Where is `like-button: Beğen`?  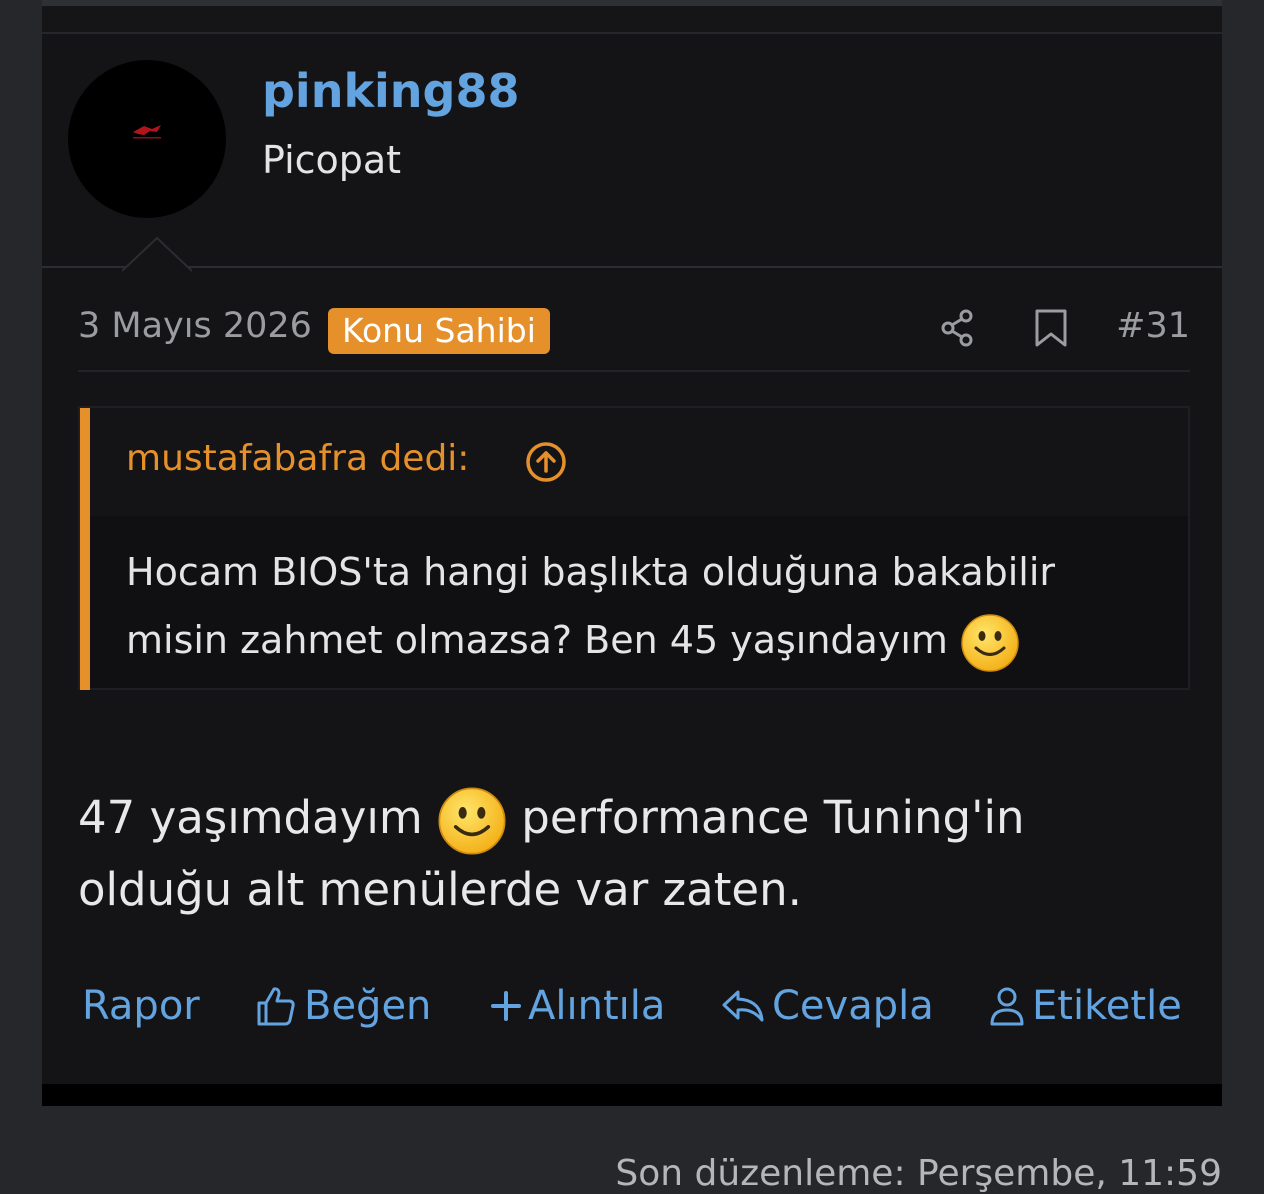 like-button: Beğen is located at coordinates (342, 1006).